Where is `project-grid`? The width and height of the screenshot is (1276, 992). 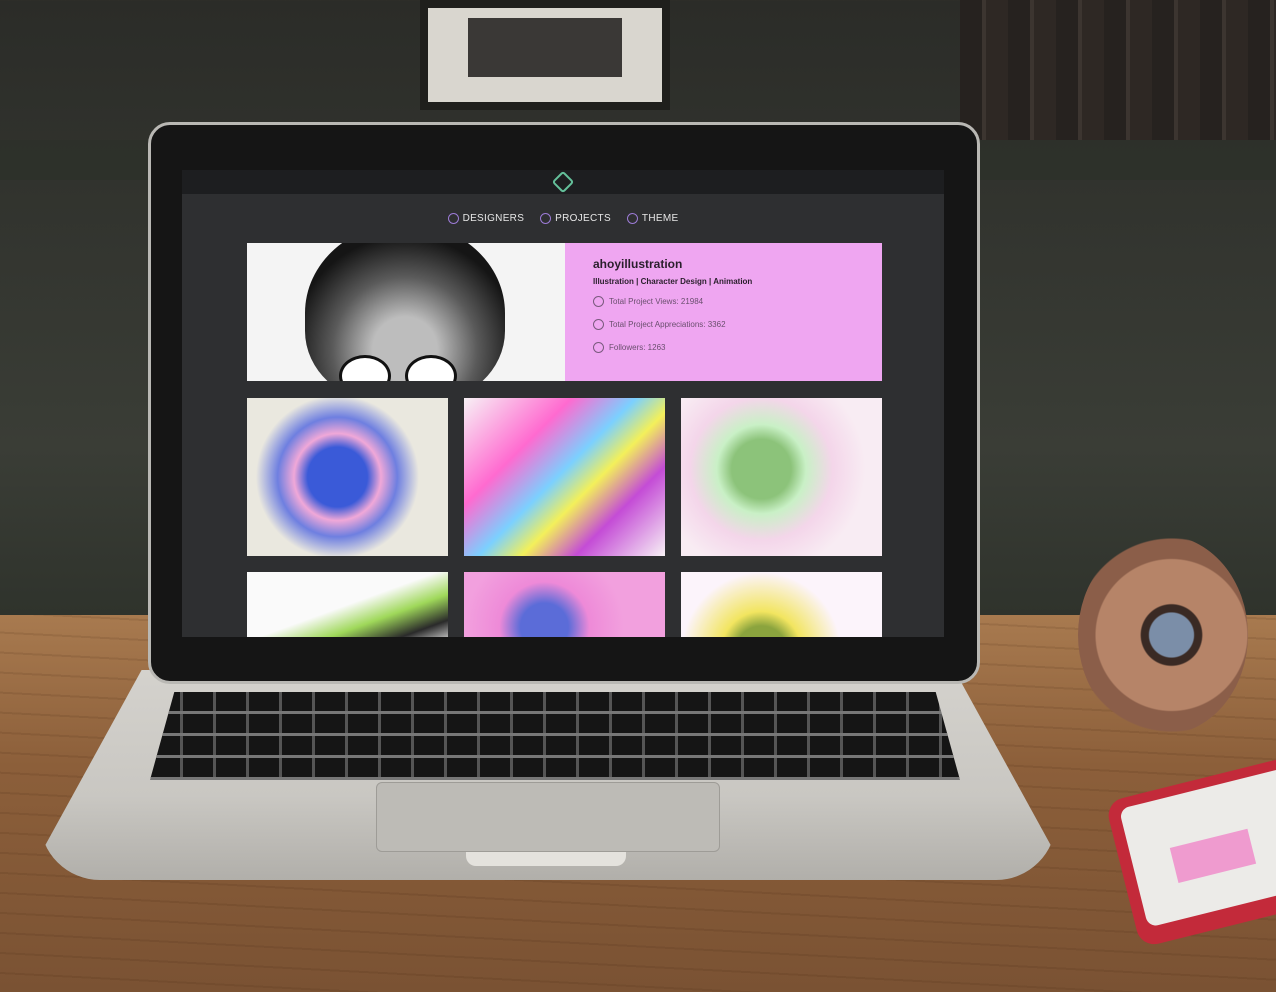 project-grid is located at coordinates (564, 517).